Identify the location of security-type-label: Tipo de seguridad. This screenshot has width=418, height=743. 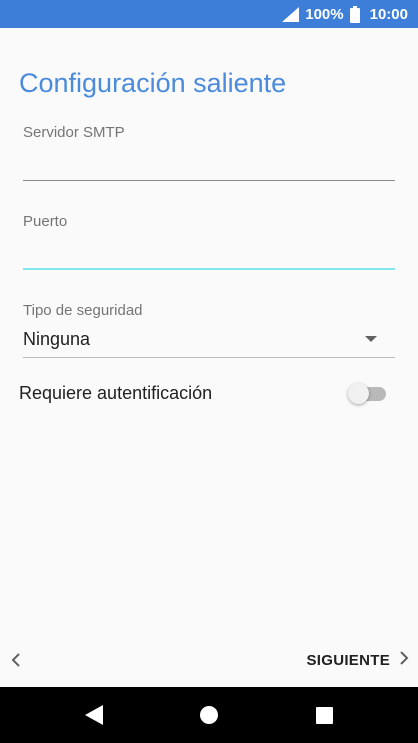
(83, 310).